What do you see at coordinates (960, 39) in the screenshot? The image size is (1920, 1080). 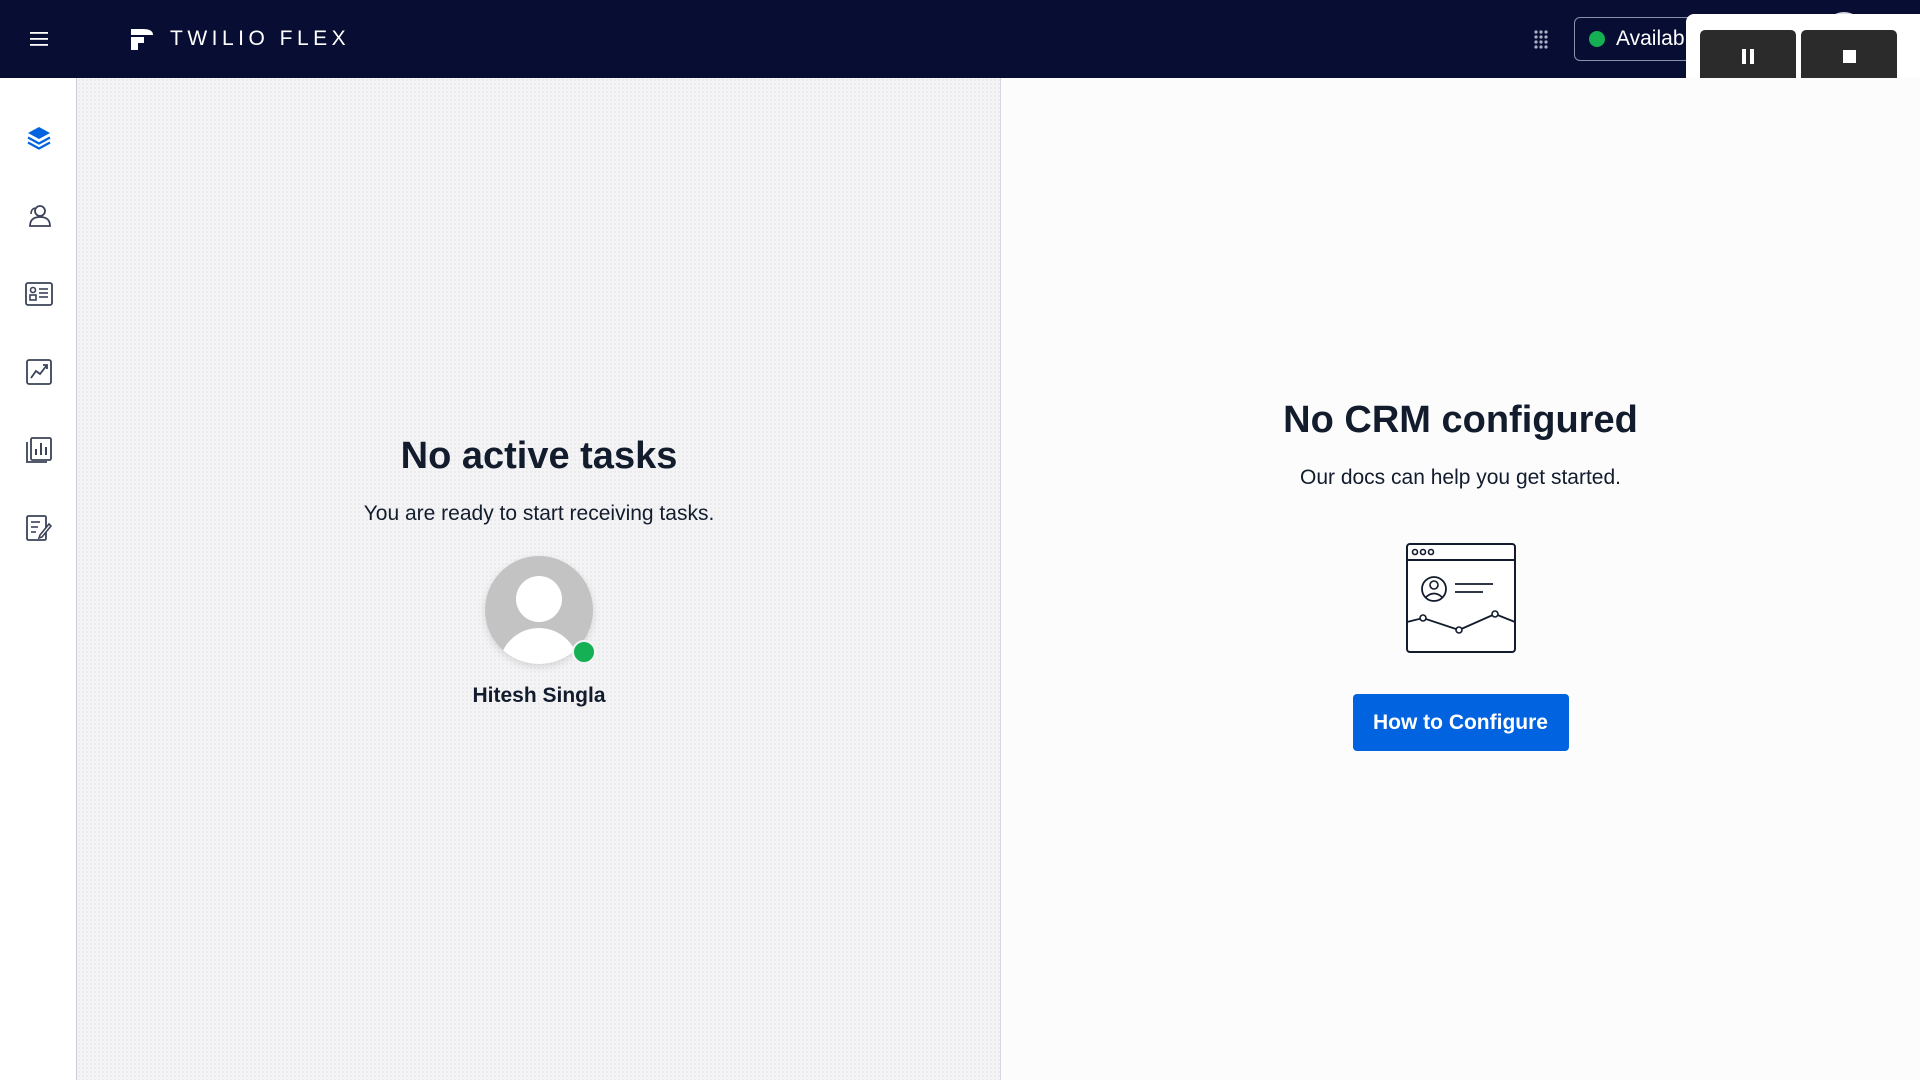 I see `top-bar: TWILIO FLEX Availab` at bounding box center [960, 39].